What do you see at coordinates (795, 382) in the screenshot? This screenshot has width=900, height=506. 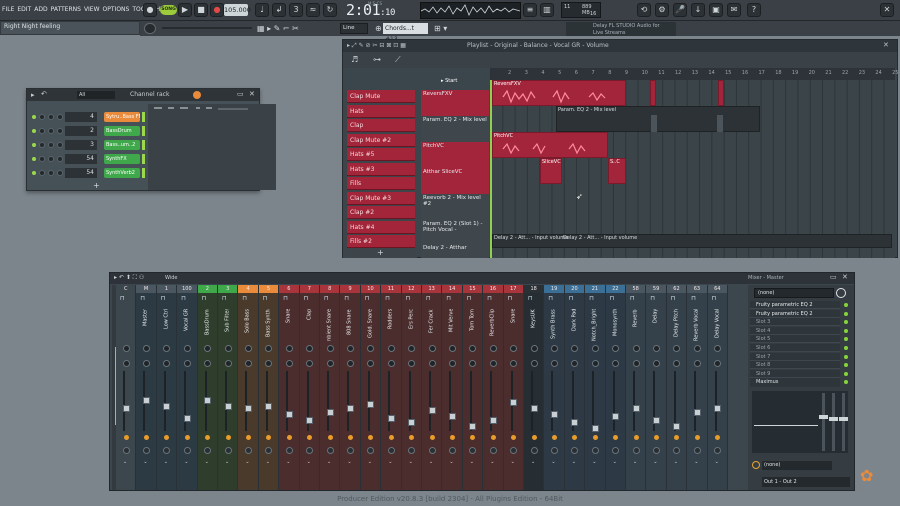 I see `maximus-slot: Maximus` at bounding box center [795, 382].